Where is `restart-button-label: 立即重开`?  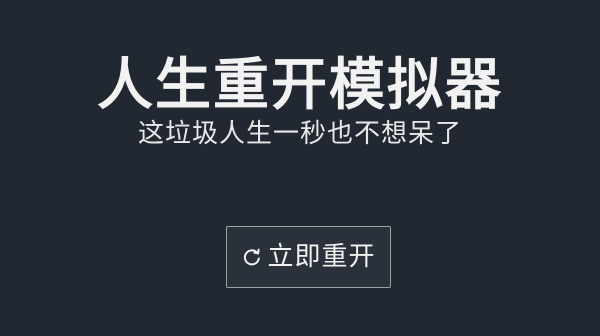
restart-button-label: 立即重开 is located at coordinates (321, 257).